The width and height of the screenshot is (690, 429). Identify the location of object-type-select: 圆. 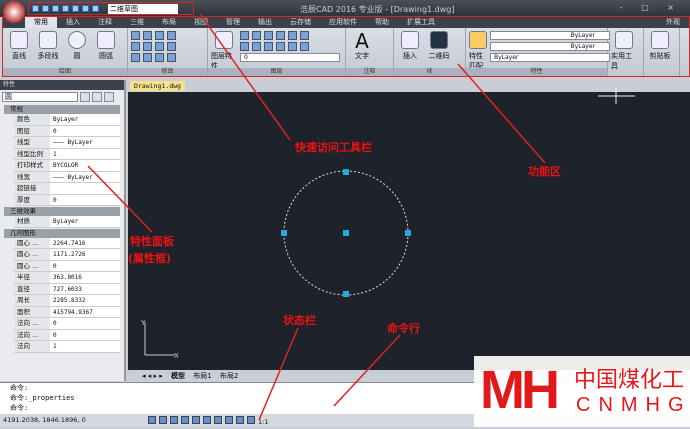
(40, 97).